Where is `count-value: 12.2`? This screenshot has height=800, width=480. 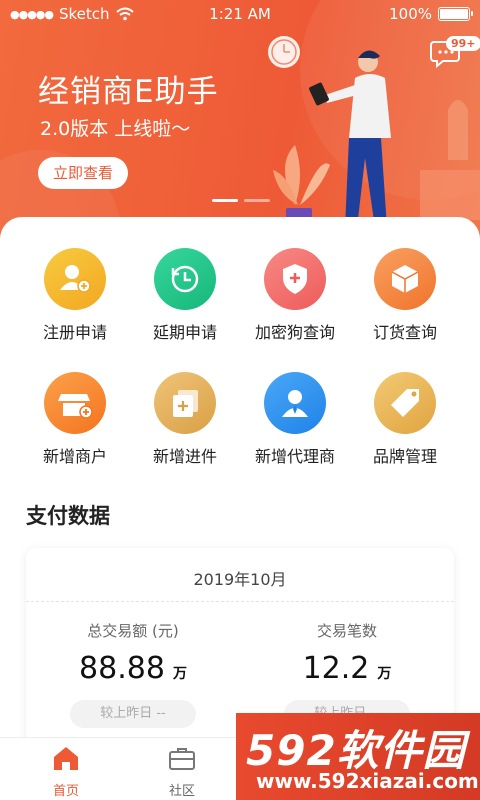
count-value: 12.2 is located at coordinates (336, 668).